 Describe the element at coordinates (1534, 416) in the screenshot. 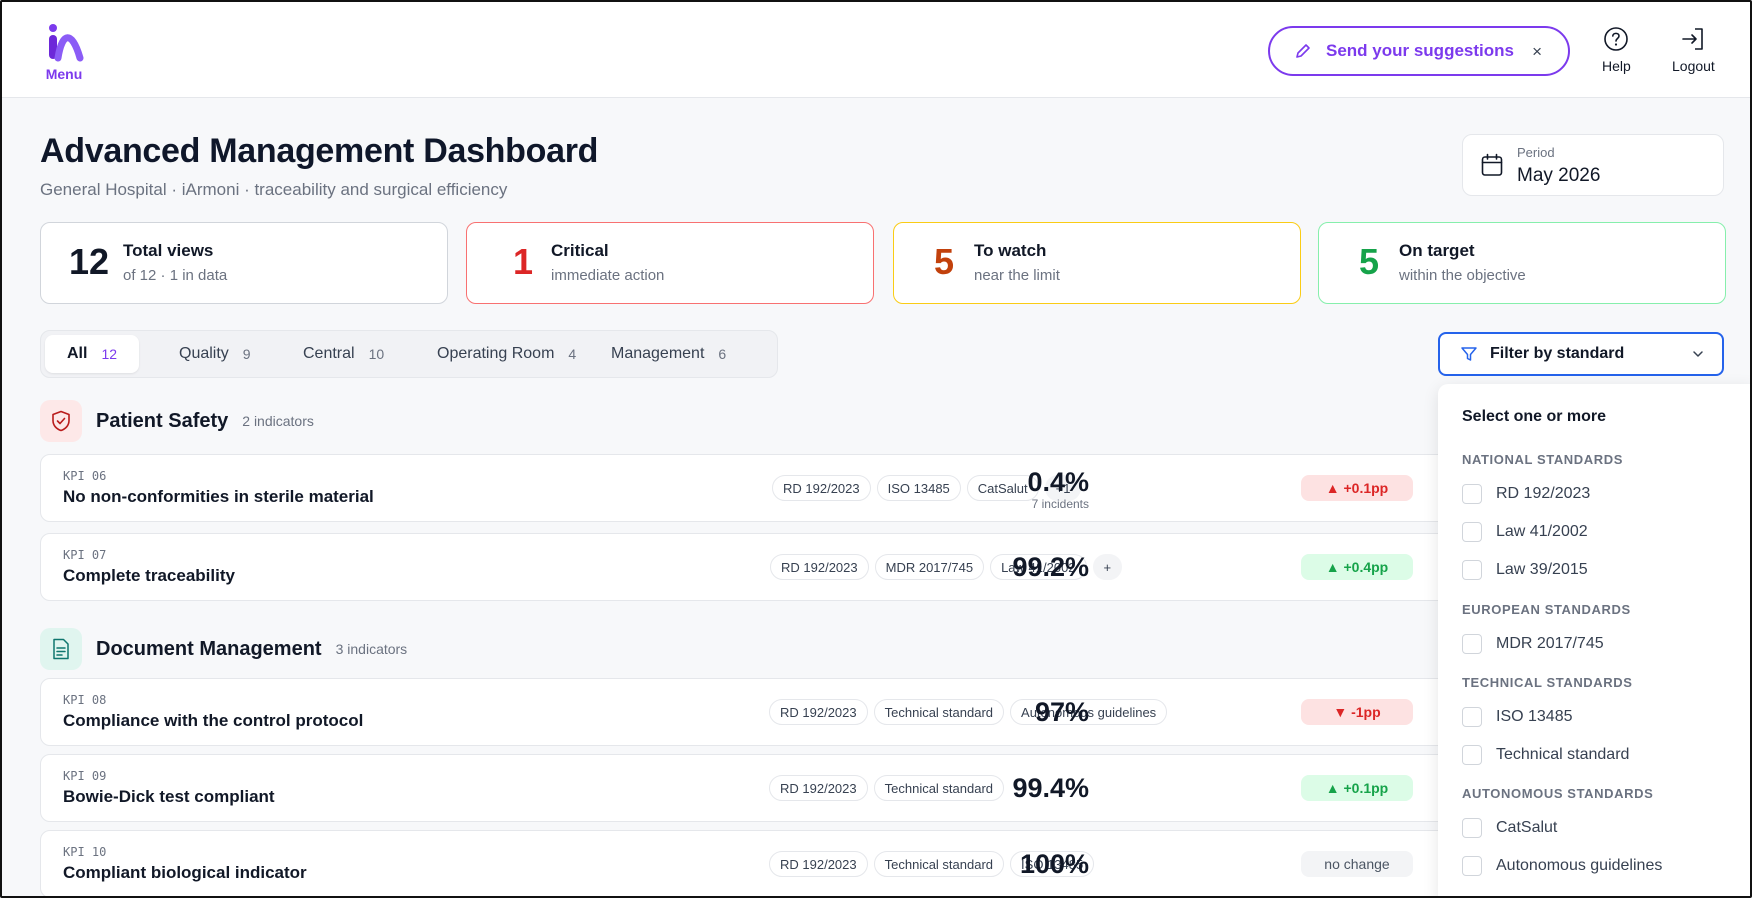

I see `dropdown-heading: Select one or more` at that location.